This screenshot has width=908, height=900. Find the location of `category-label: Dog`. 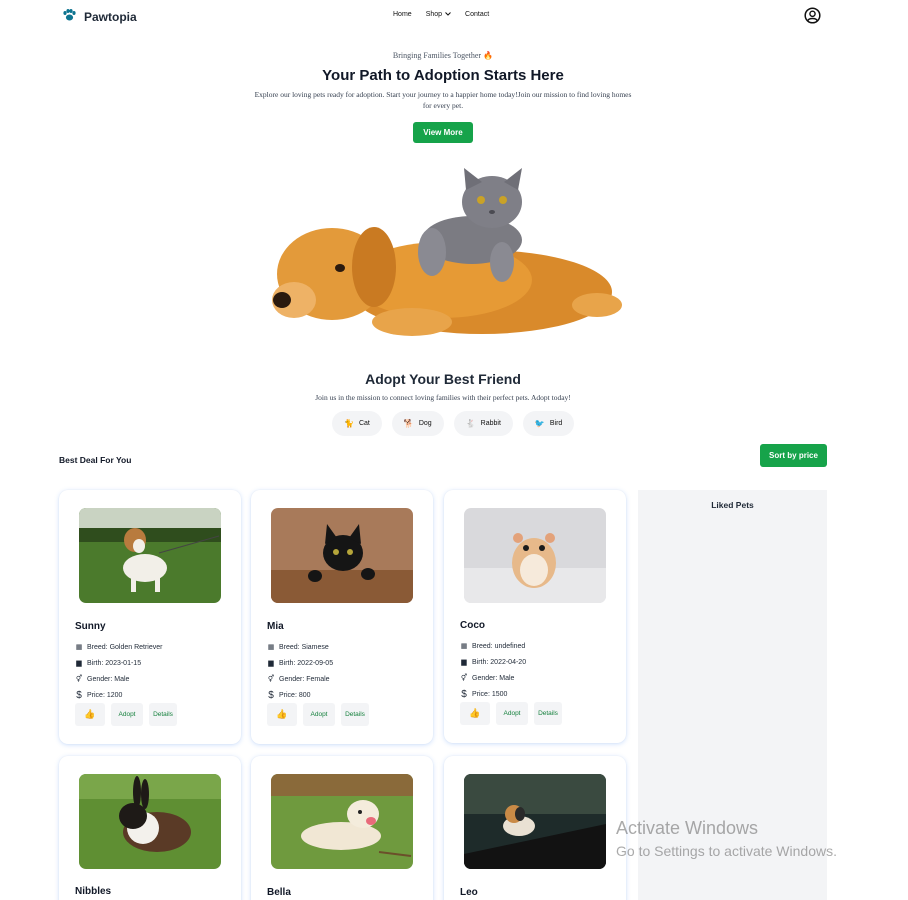

category-label: Dog is located at coordinates (425, 423).